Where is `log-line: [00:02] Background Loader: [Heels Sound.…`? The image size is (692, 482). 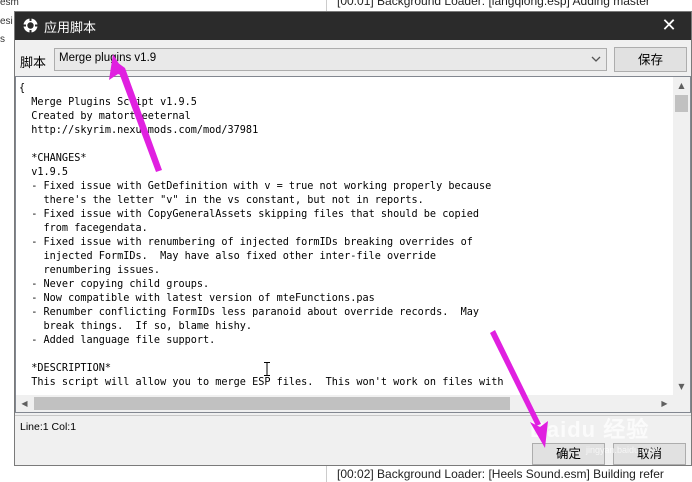
log-line: [00:02] Background Loader: [Heels Sound.… is located at coordinates (500, 474).